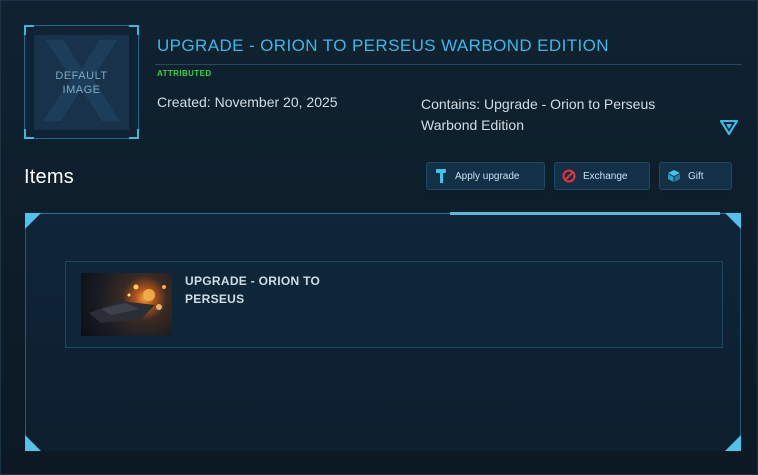 The image size is (758, 475). I want to click on hammer-icon, so click(441, 176).